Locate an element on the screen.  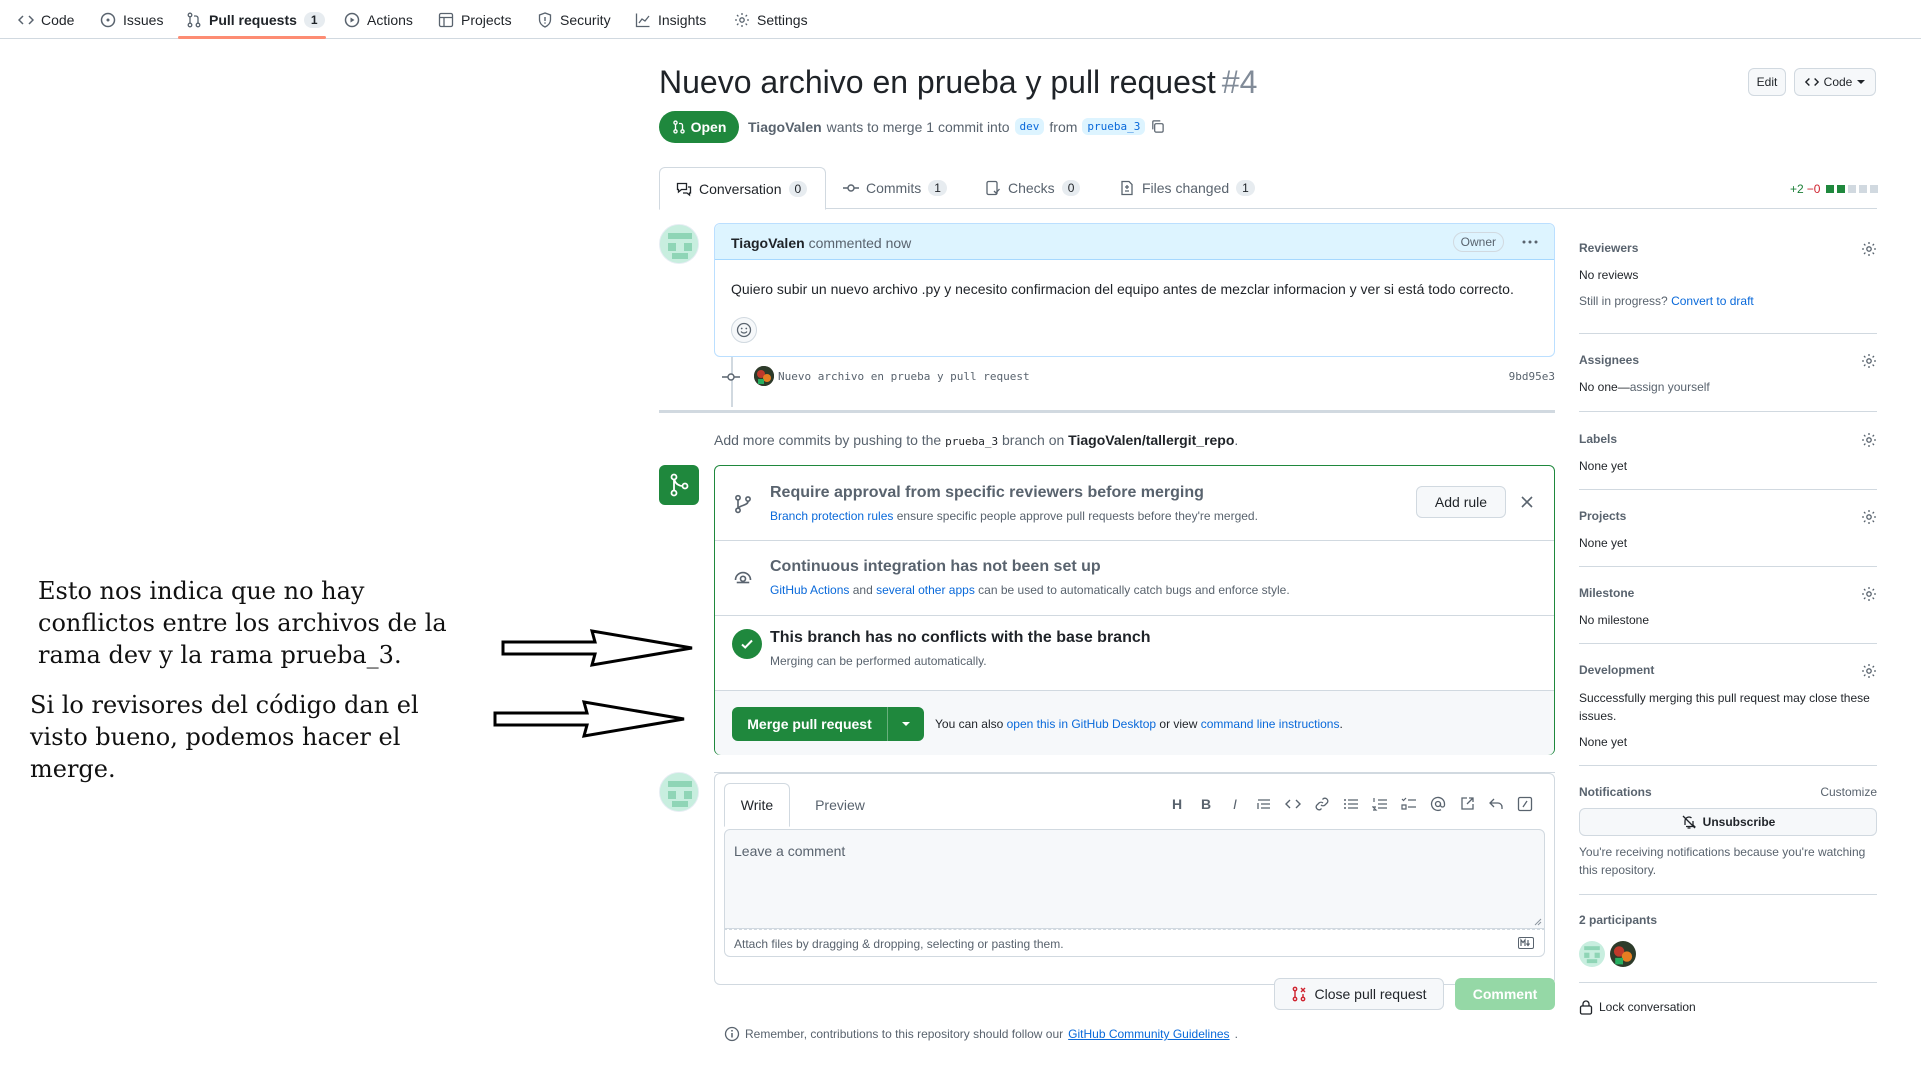
tab-preview: Preview is located at coordinates (840, 805).